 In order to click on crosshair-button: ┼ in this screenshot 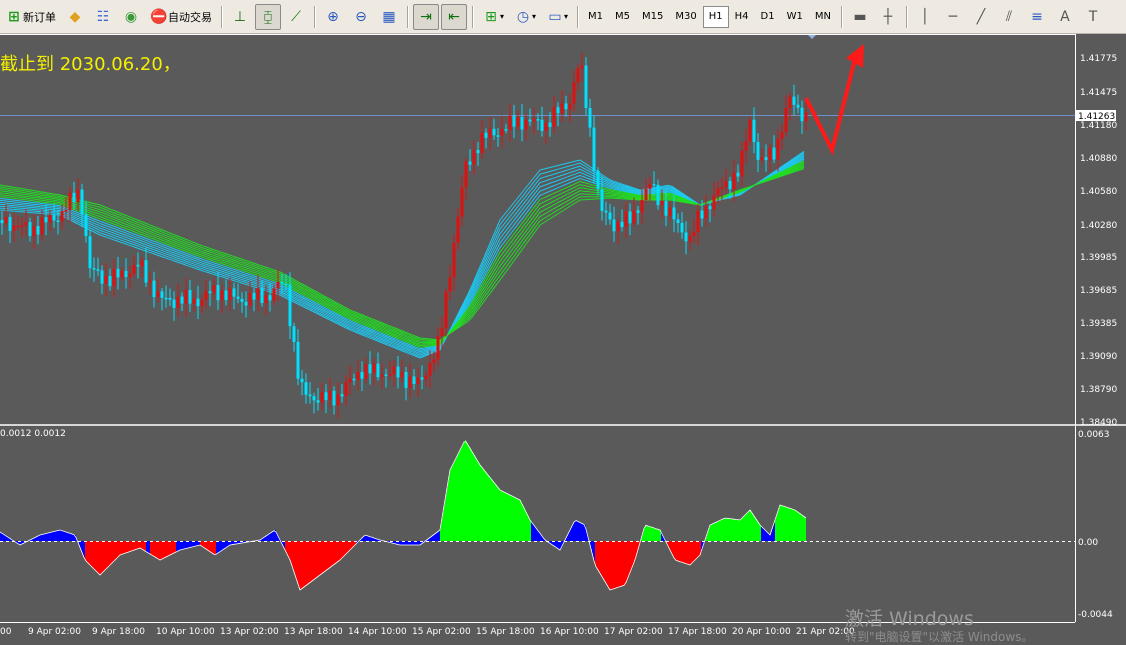, I will do `click(888, 17)`.